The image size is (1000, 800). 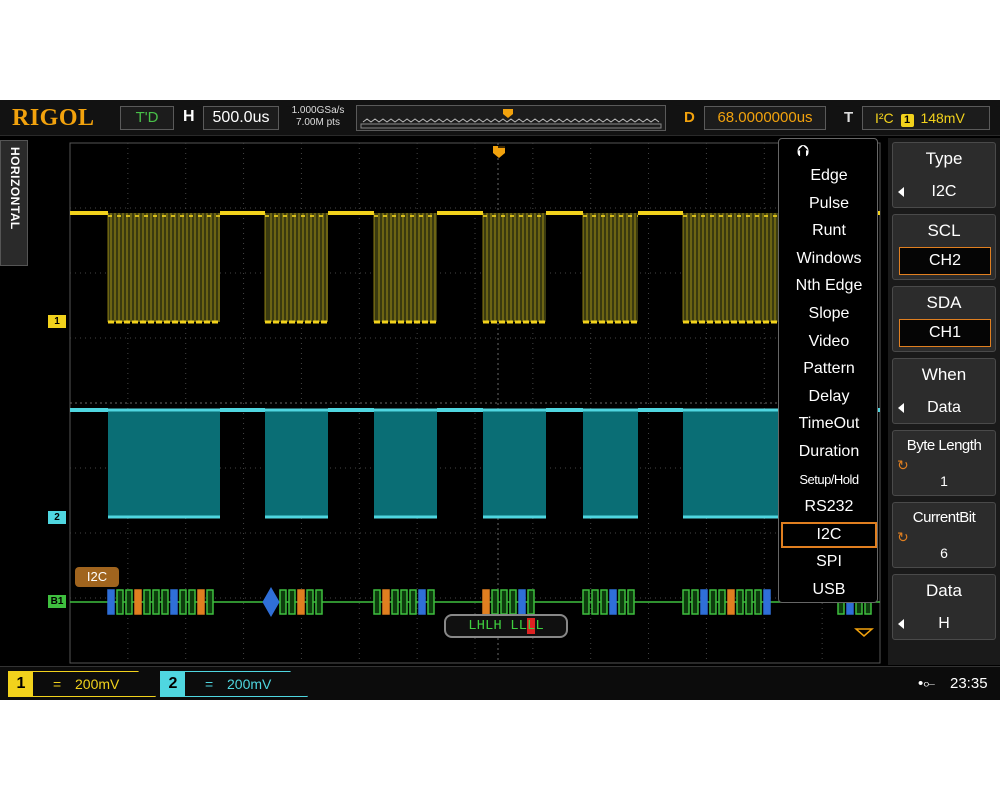 I want to click on byte-length-softkey: Byte Length ↻ 1, so click(x=944, y=463).